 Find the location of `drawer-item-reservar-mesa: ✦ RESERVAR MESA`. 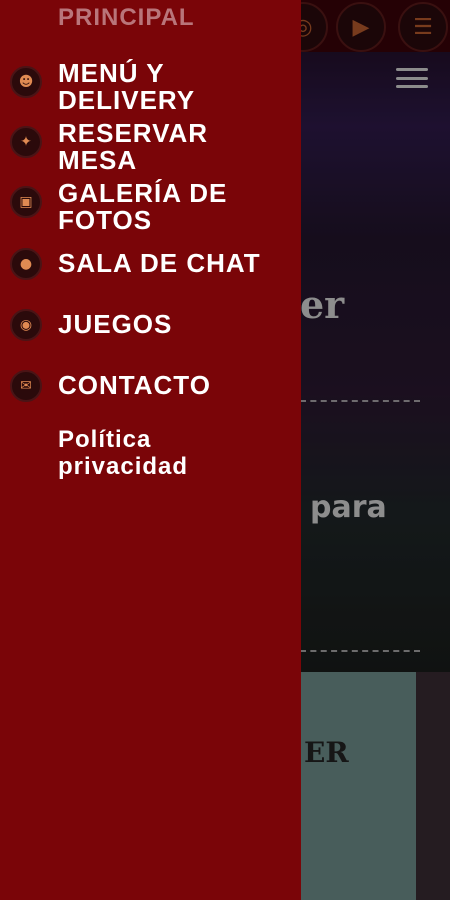

drawer-item-reservar-mesa: ✦ RESERVAR MESA is located at coordinates (150, 147).